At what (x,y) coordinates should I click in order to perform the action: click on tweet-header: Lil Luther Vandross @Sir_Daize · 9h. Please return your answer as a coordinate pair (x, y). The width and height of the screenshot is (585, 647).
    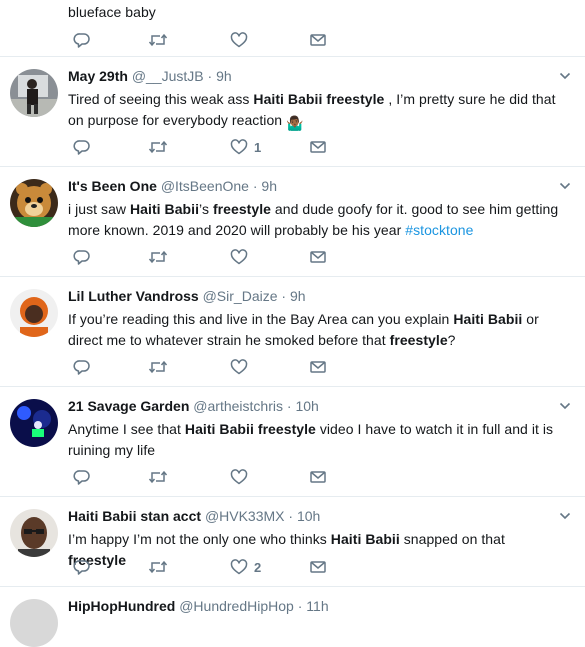
    Looking at the image, I should click on (187, 296).